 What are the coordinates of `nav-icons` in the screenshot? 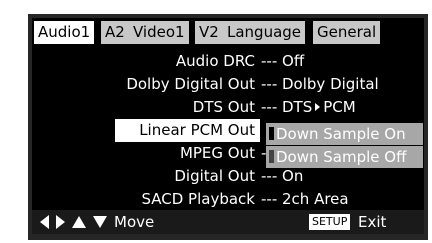 It's located at (74, 222).